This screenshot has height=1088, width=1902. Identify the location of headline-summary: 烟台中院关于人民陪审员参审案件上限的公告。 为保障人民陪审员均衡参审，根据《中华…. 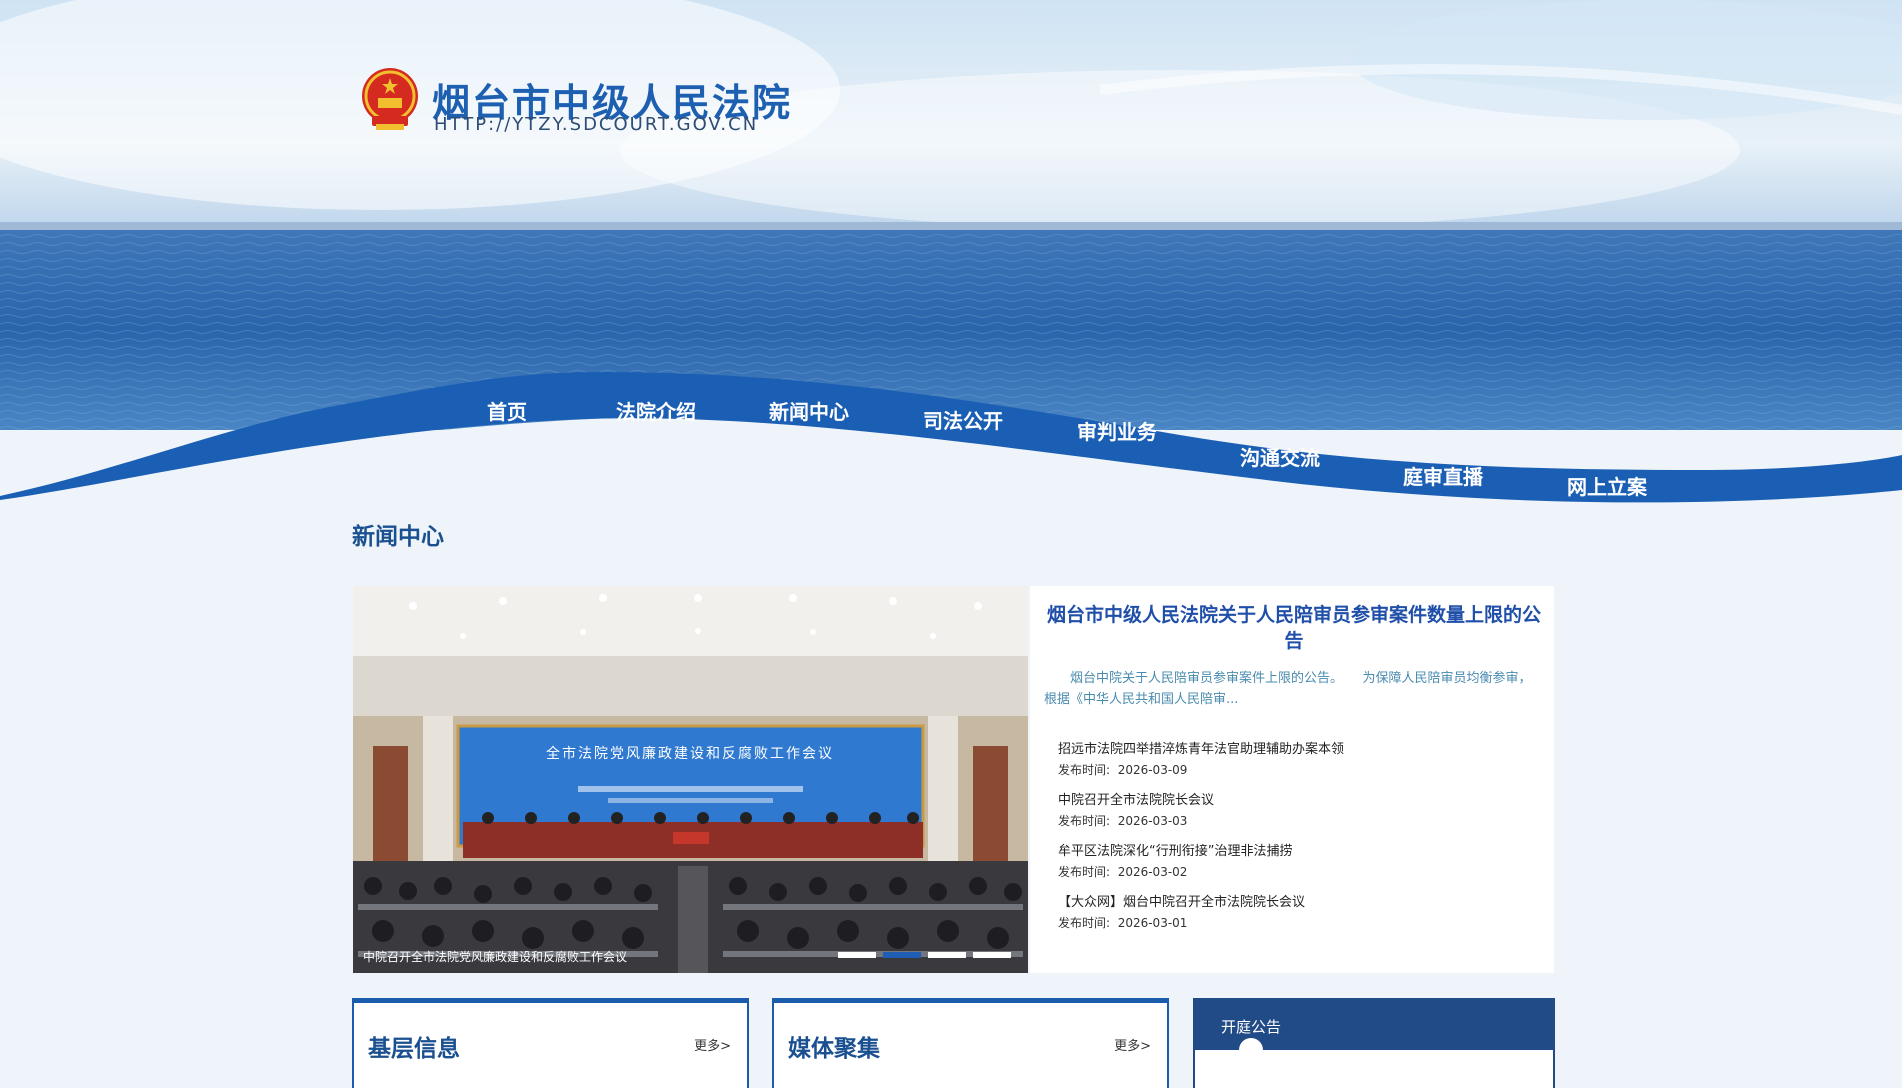
(1288, 689).